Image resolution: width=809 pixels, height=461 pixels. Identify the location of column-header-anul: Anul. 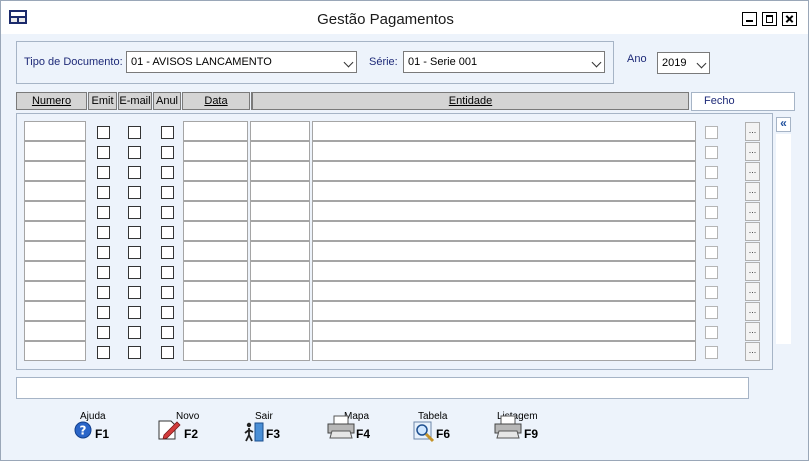
(167, 101).